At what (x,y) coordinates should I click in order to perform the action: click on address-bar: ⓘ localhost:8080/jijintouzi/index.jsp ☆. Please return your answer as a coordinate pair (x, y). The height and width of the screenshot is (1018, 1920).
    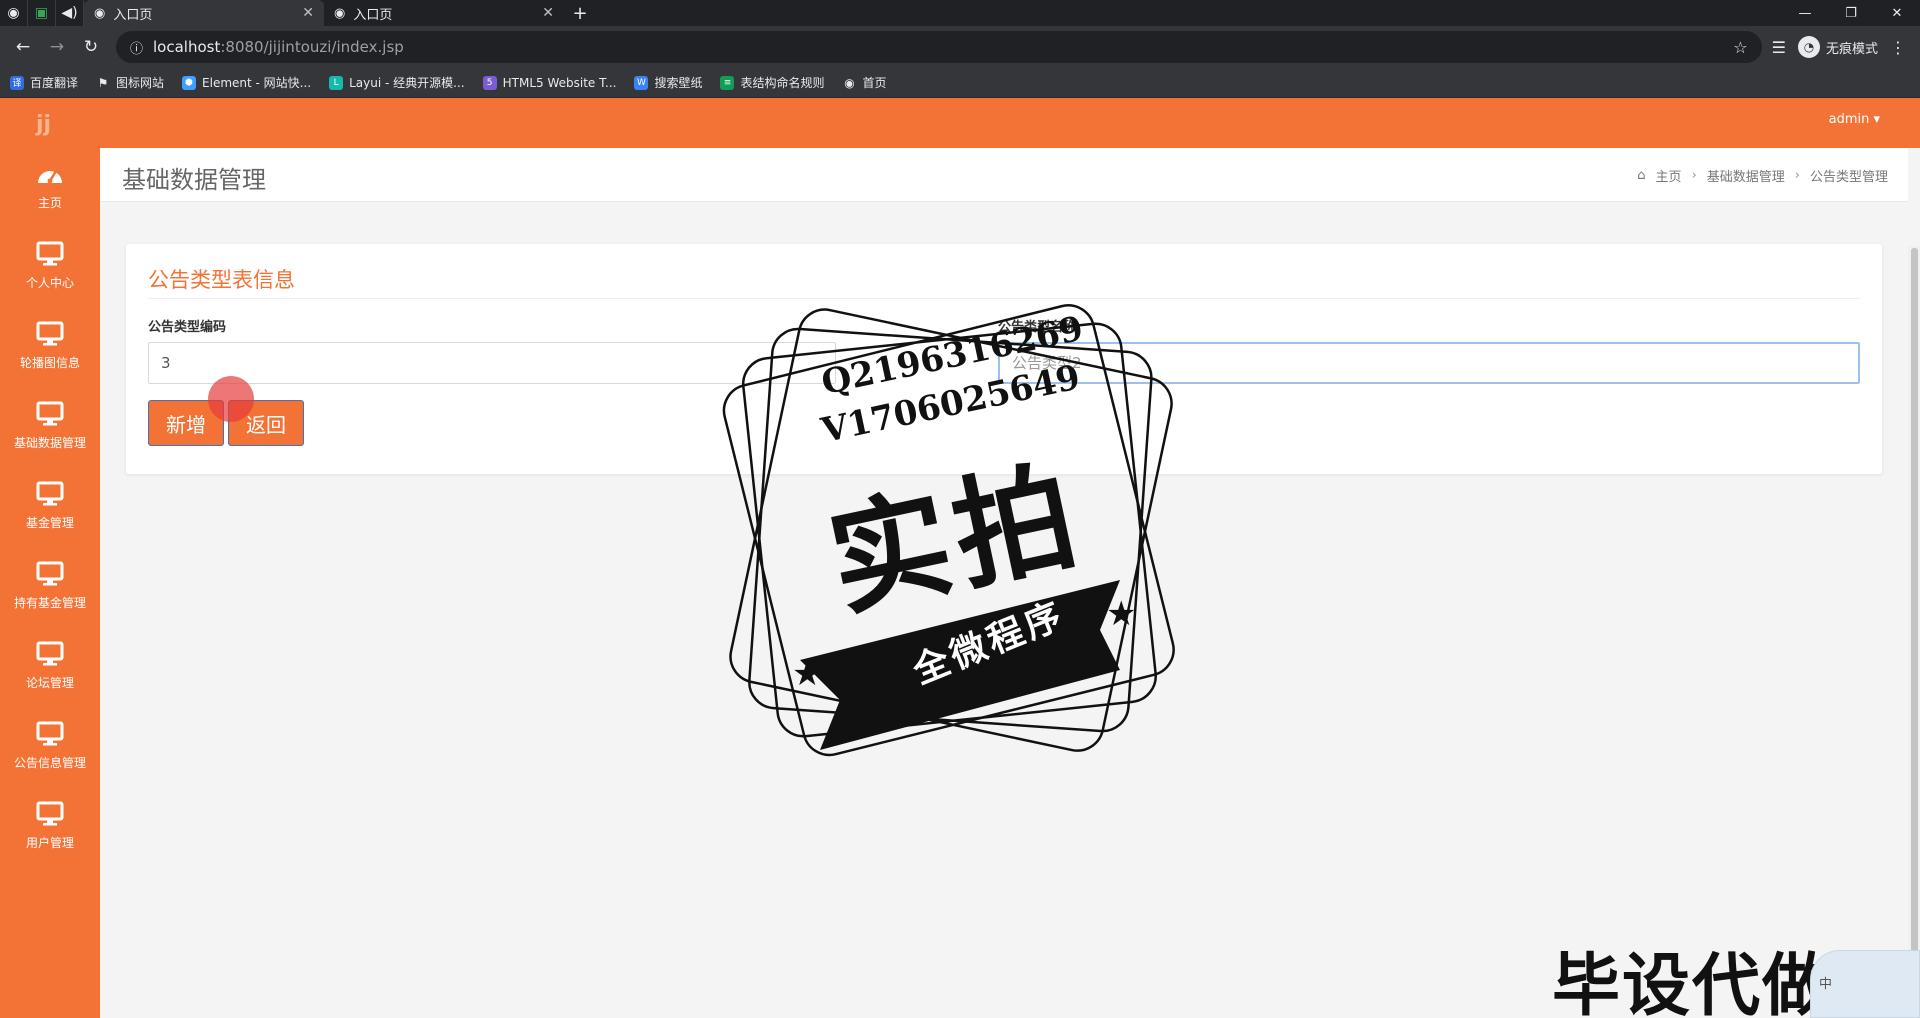
    Looking at the image, I should click on (939, 47).